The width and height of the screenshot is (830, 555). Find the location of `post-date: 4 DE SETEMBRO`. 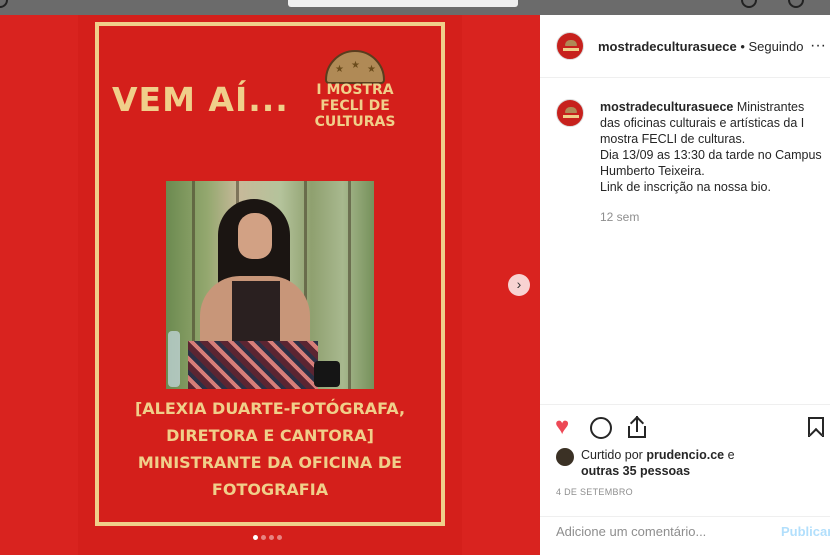

post-date: 4 DE SETEMBRO is located at coordinates (594, 492).